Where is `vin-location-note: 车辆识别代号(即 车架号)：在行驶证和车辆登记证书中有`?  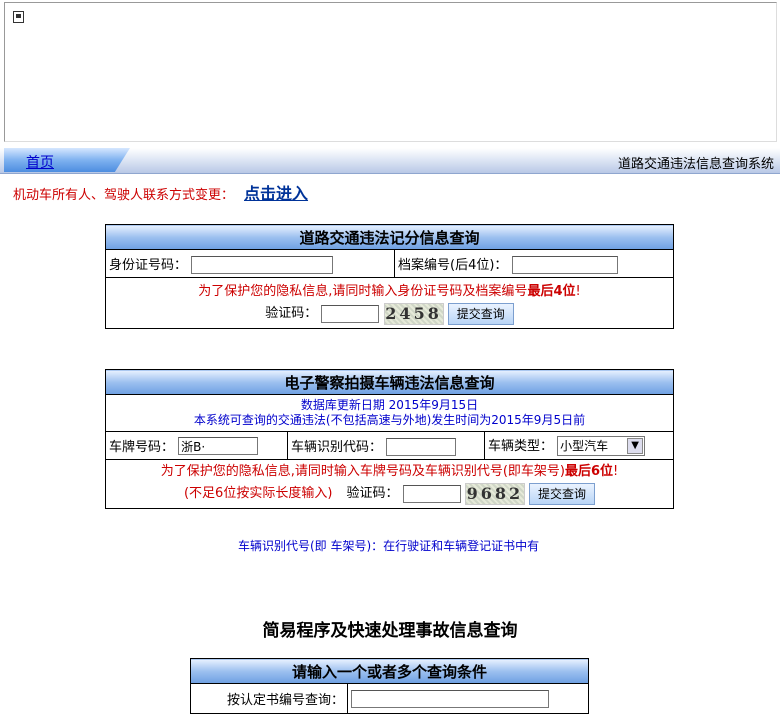
vin-location-note: 车辆识别代号(即 车架号)：在行驶证和车辆登记证书中有 is located at coordinates (389, 546).